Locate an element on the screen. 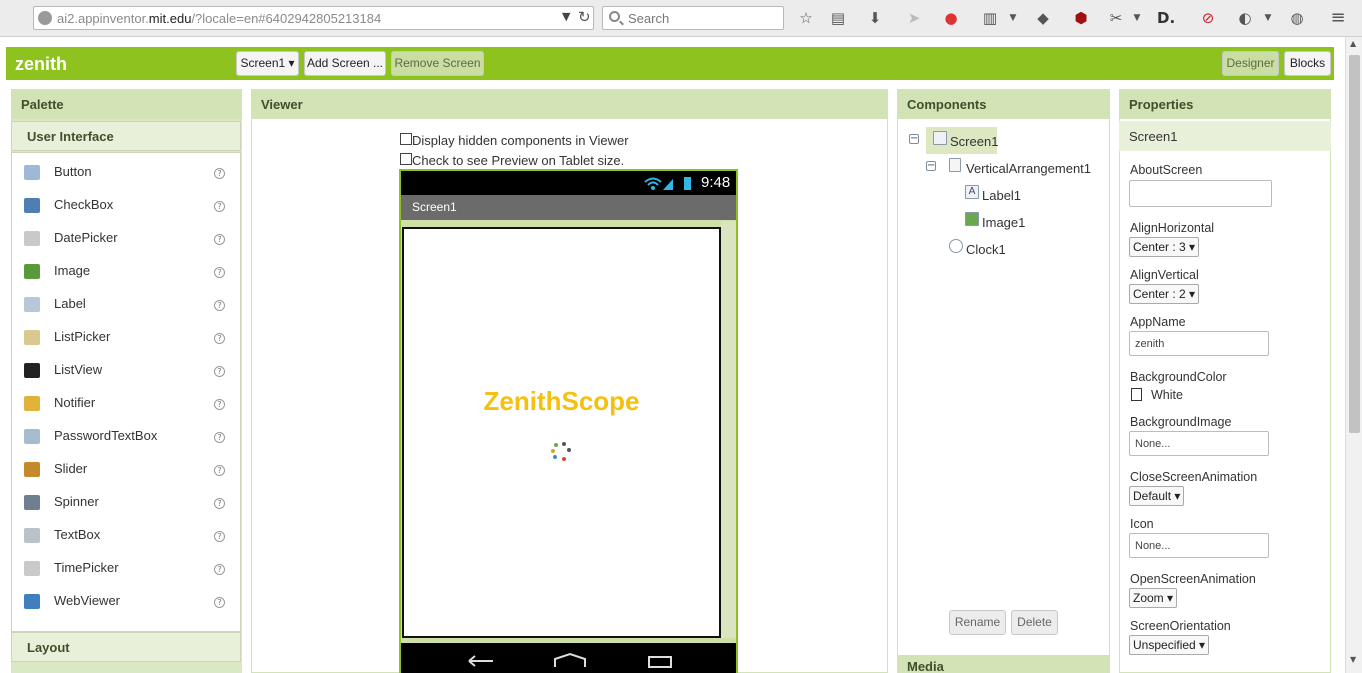  tree-item-label1: Label1 is located at coordinates (1001, 195).